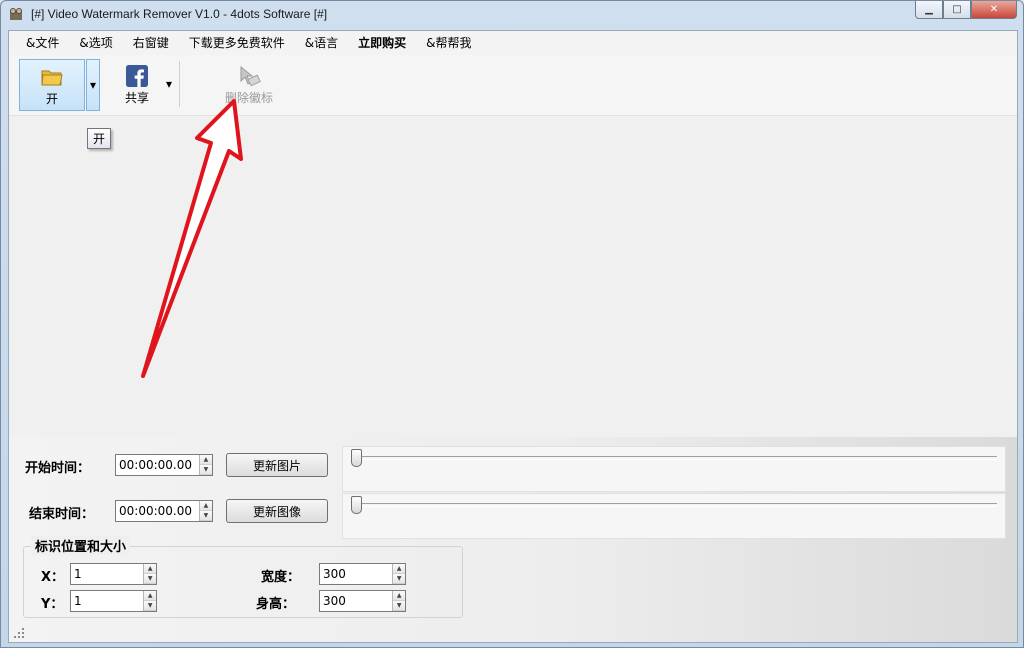  What do you see at coordinates (107, 574) in the screenshot?
I see `x-input` at bounding box center [107, 574].